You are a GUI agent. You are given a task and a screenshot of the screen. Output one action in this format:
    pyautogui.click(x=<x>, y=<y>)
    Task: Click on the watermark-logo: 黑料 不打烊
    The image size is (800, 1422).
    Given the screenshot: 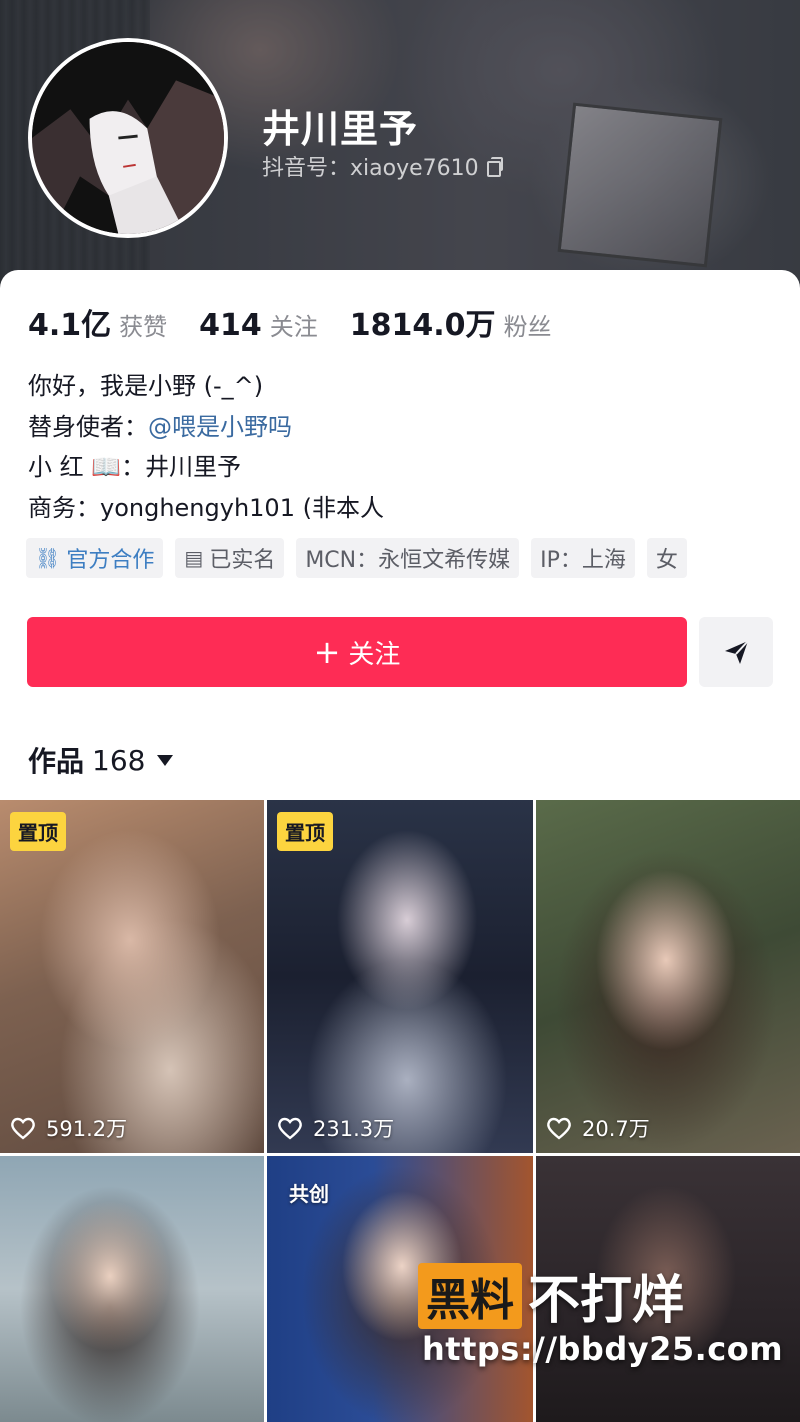 What is the action you would take?
    pyautogui.click(x=551, y=1295)
    